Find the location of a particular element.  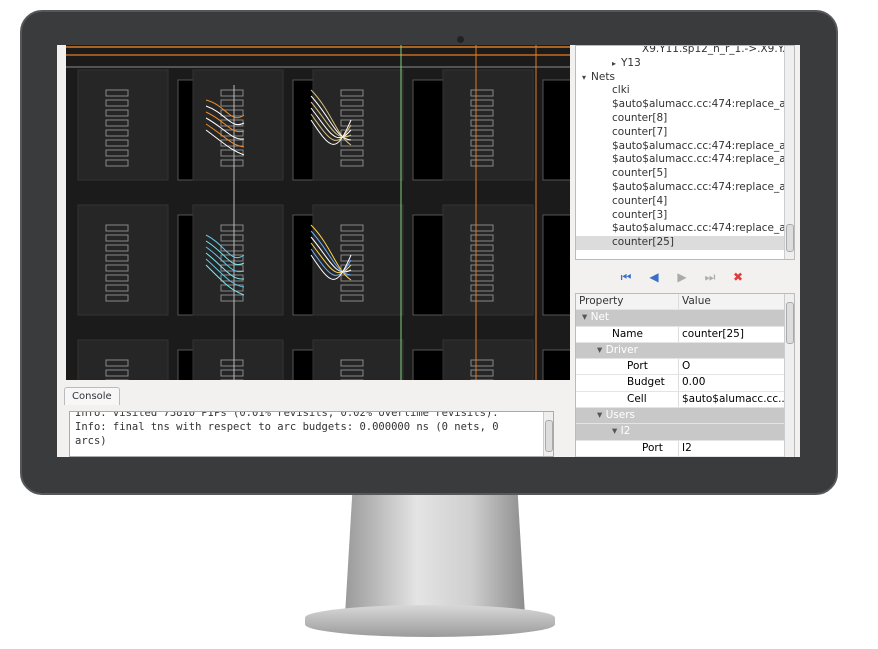

property-value: I2 is located at coordinates (687, 447).